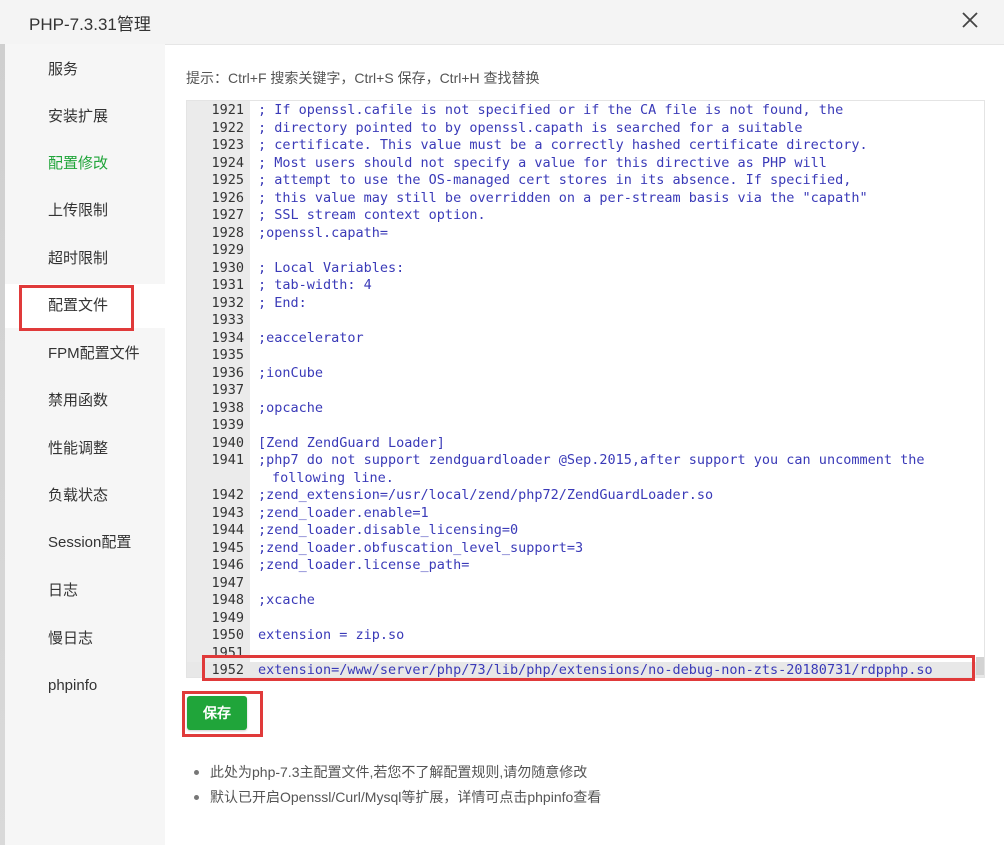 This screenshot has width=1004, height=845. I want to click on line-number: 1927, so click(227, 215).